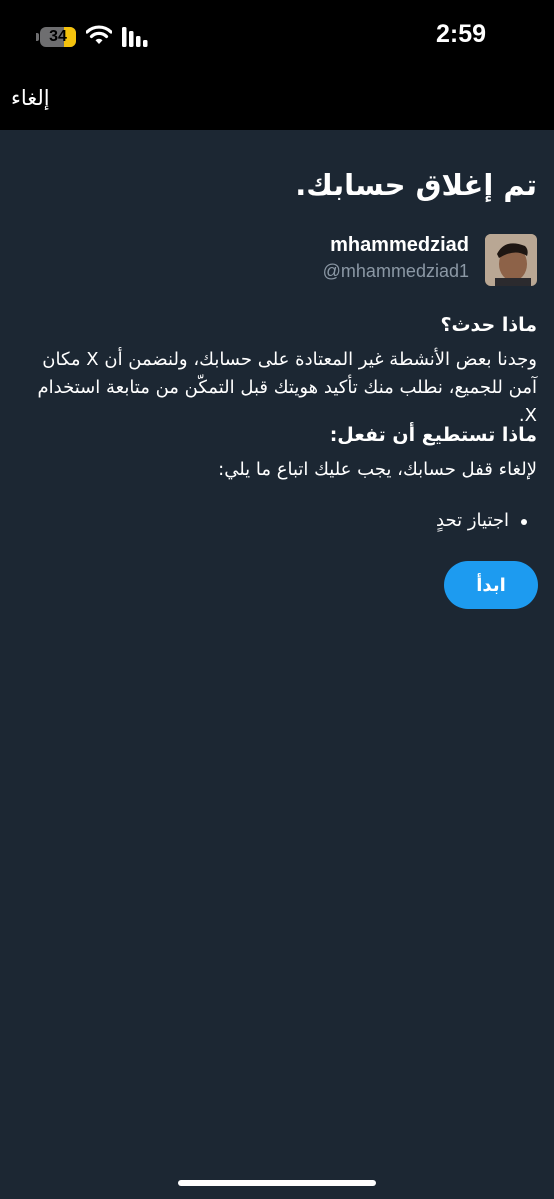 The height and width of the screenshot is (1199, 554). I want to click on nav-bar: إلغاء, so click(277, 101).